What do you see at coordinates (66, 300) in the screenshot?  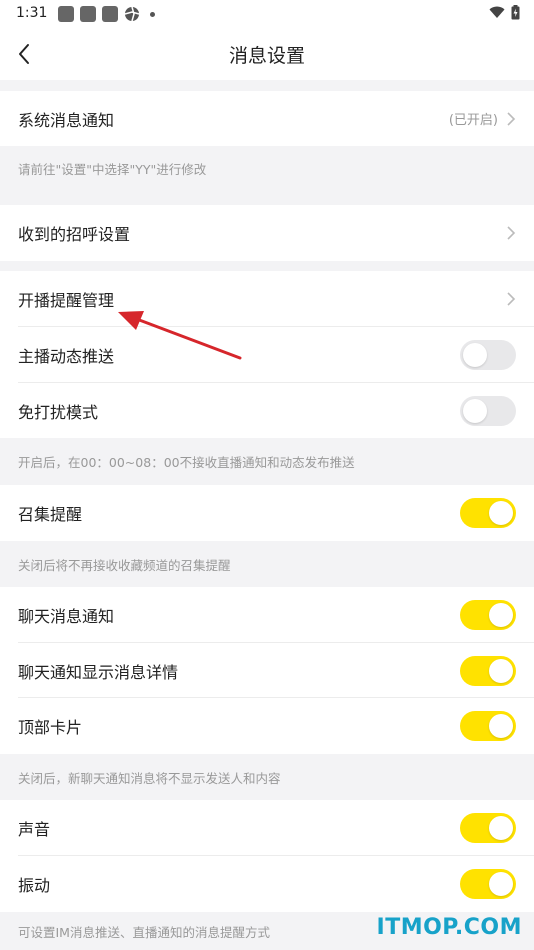 I see `row-label: 开播提醒管理` at bounding box center [66, 300].